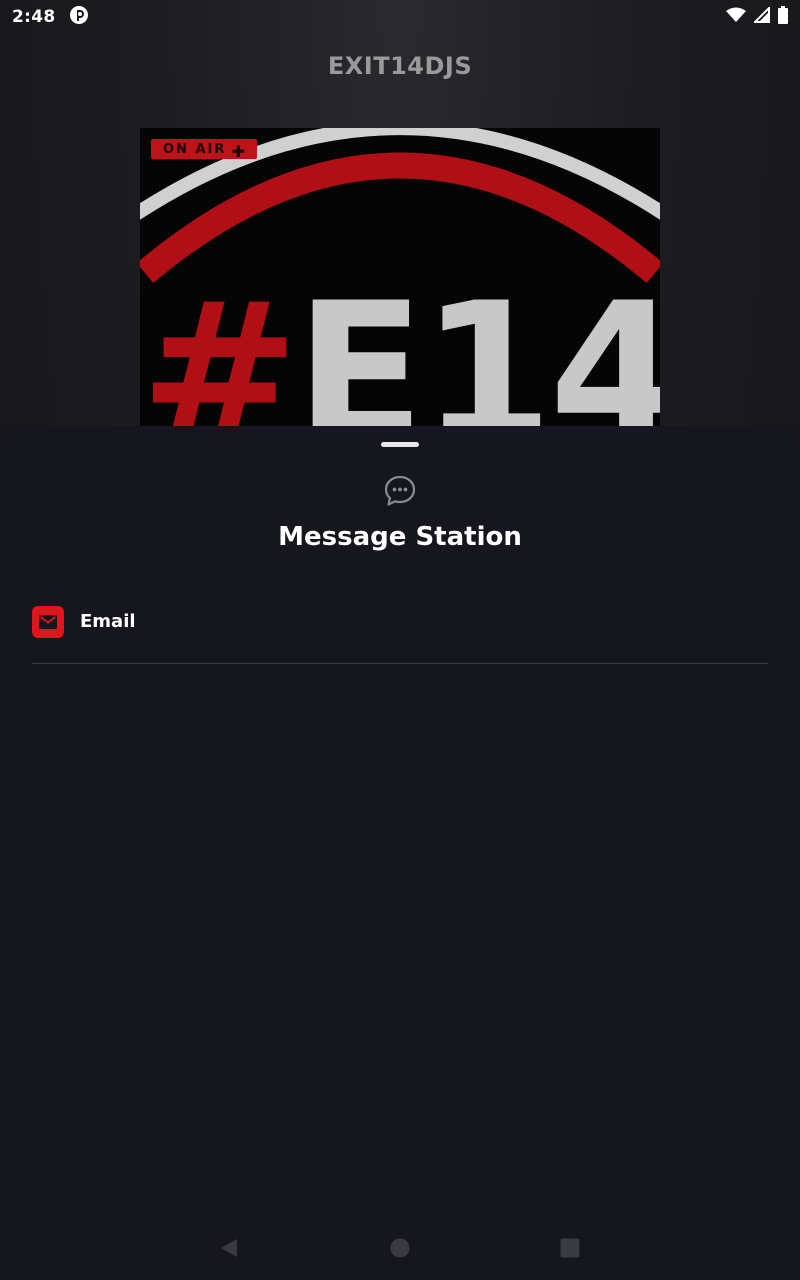  Describe the element at coordinates (48, 622) in the screenshot. I see `email-icon` at that location.